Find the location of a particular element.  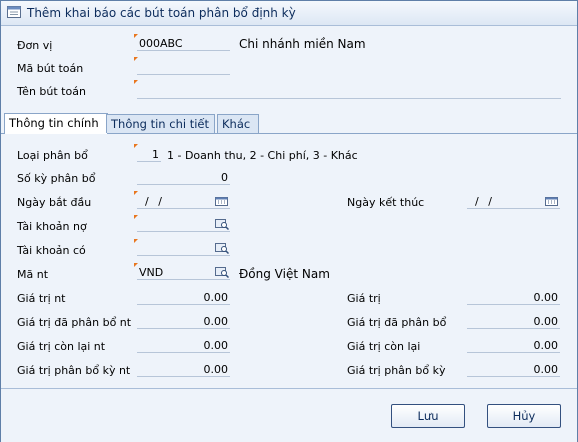

so-ky-input: 0 is located at coordinates (183, 177).